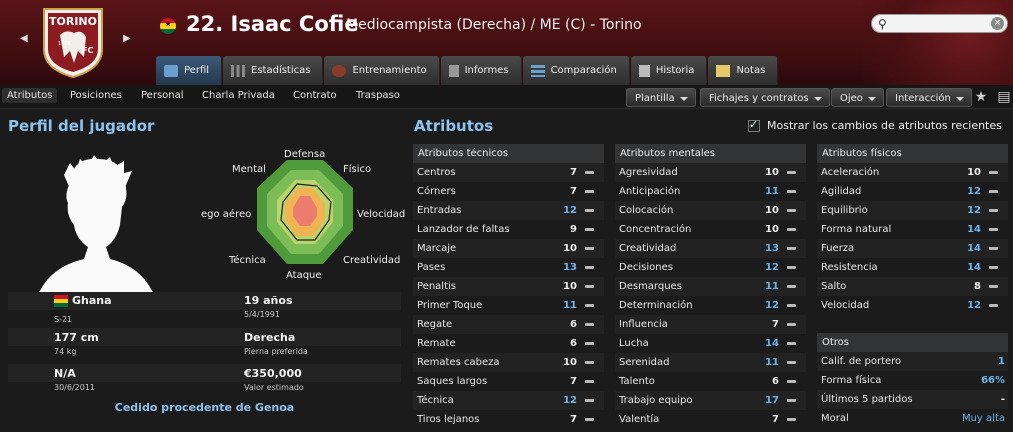  I want to click on plantilla-dropdown: Plantilla, so click(661, 97).